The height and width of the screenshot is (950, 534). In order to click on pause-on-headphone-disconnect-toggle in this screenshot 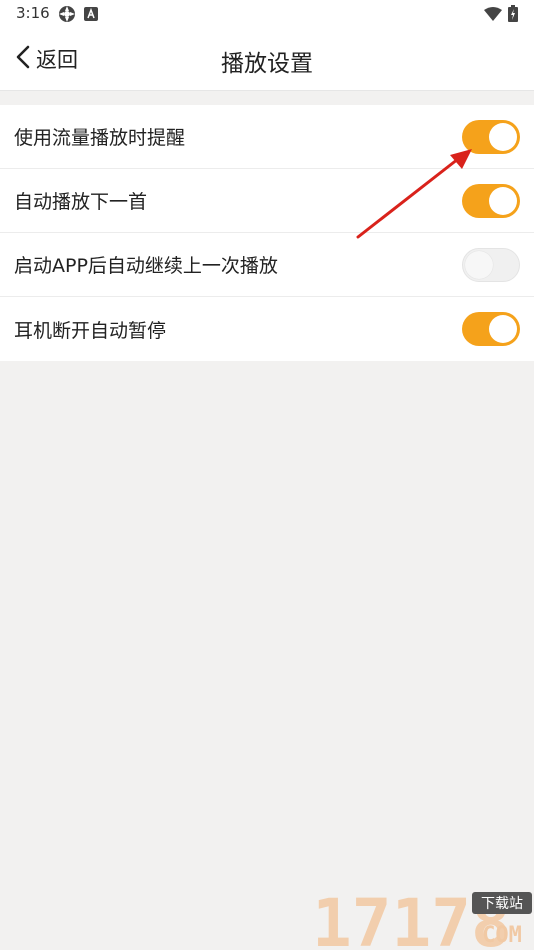, I will do `click(491, 329)`.